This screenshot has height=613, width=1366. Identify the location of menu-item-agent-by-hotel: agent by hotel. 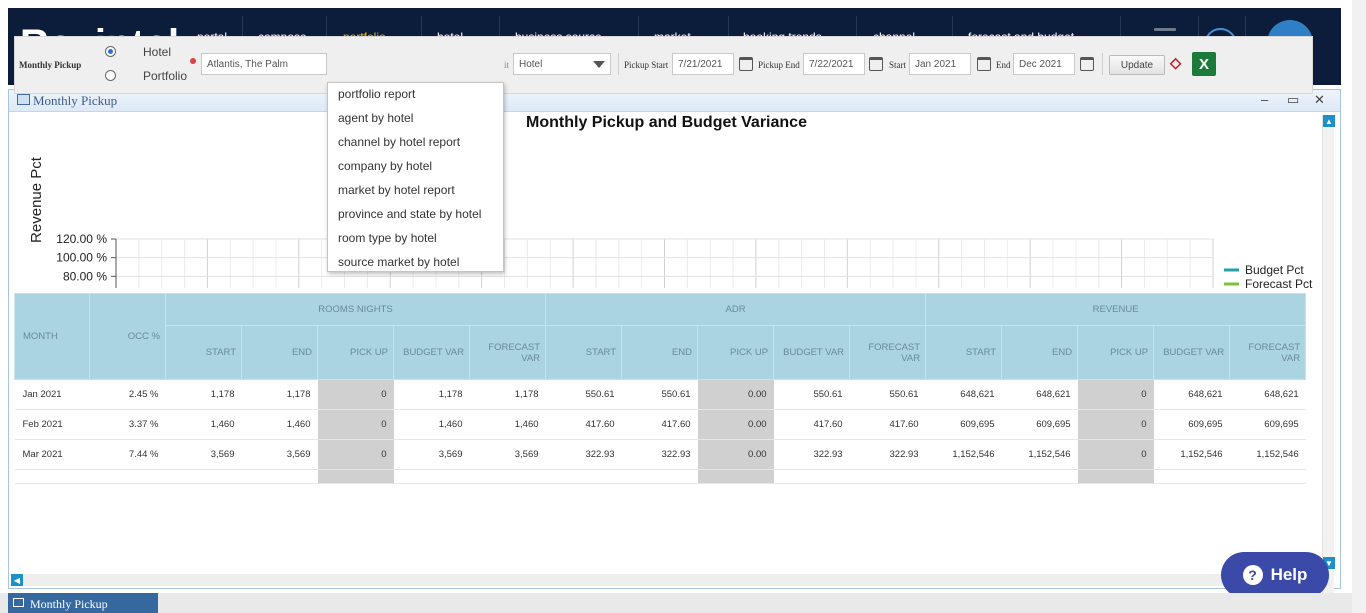
(375, 118).